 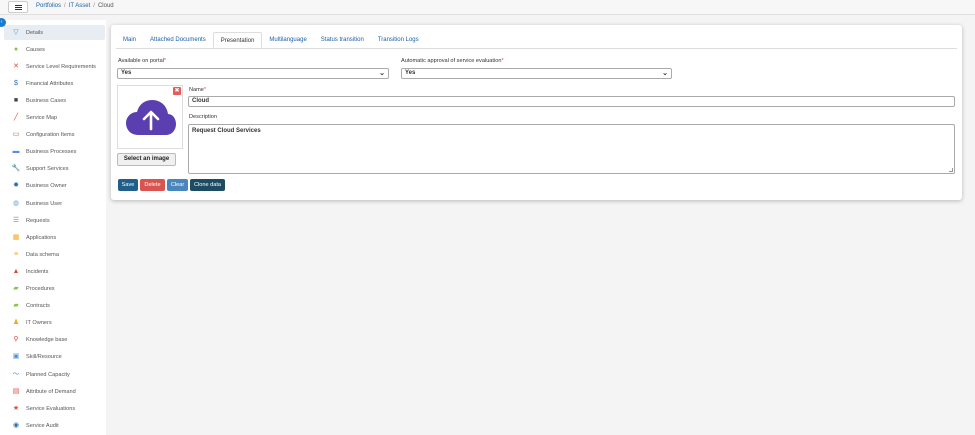 I want to click on briefcase-icon: ■, so click(x=16, y=100).